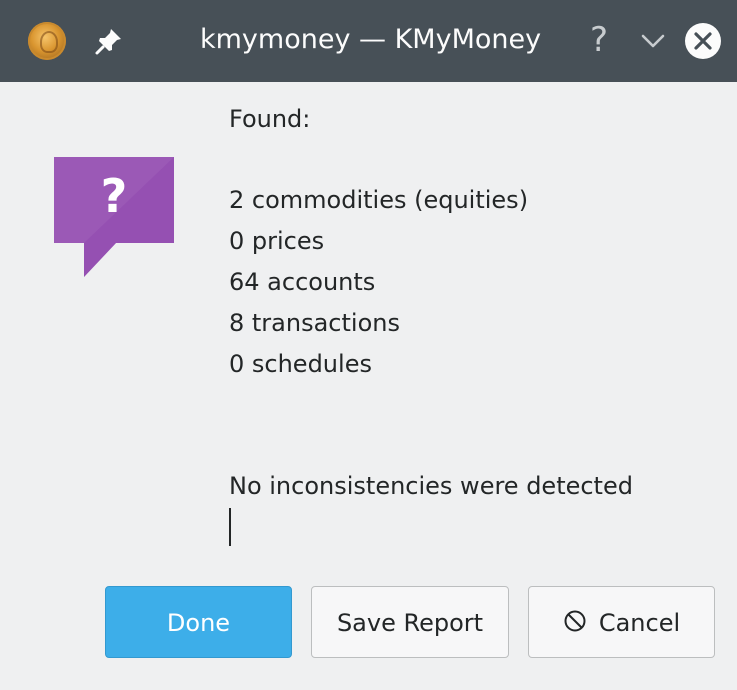 The height and width of the screenshot is (690, 737). I want to click on stat-accounts: 64 accounts, so click(302, 282).